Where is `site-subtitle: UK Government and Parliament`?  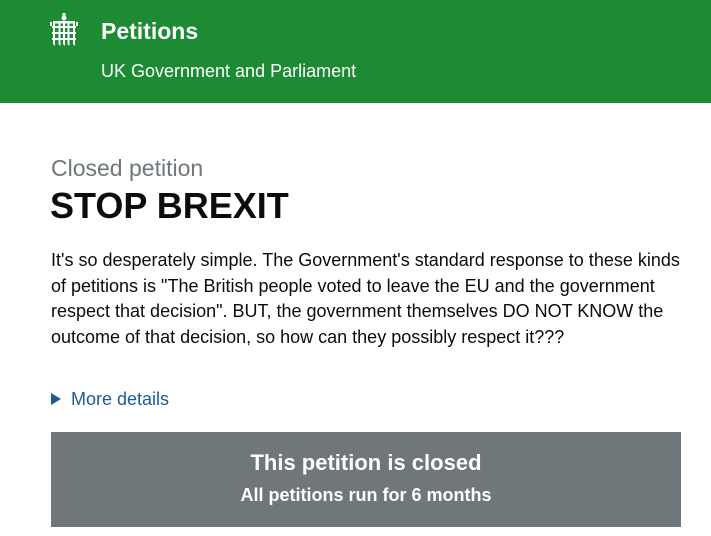 site-subtitle: UK Government and Parliament is located at coordinates (229, 71).